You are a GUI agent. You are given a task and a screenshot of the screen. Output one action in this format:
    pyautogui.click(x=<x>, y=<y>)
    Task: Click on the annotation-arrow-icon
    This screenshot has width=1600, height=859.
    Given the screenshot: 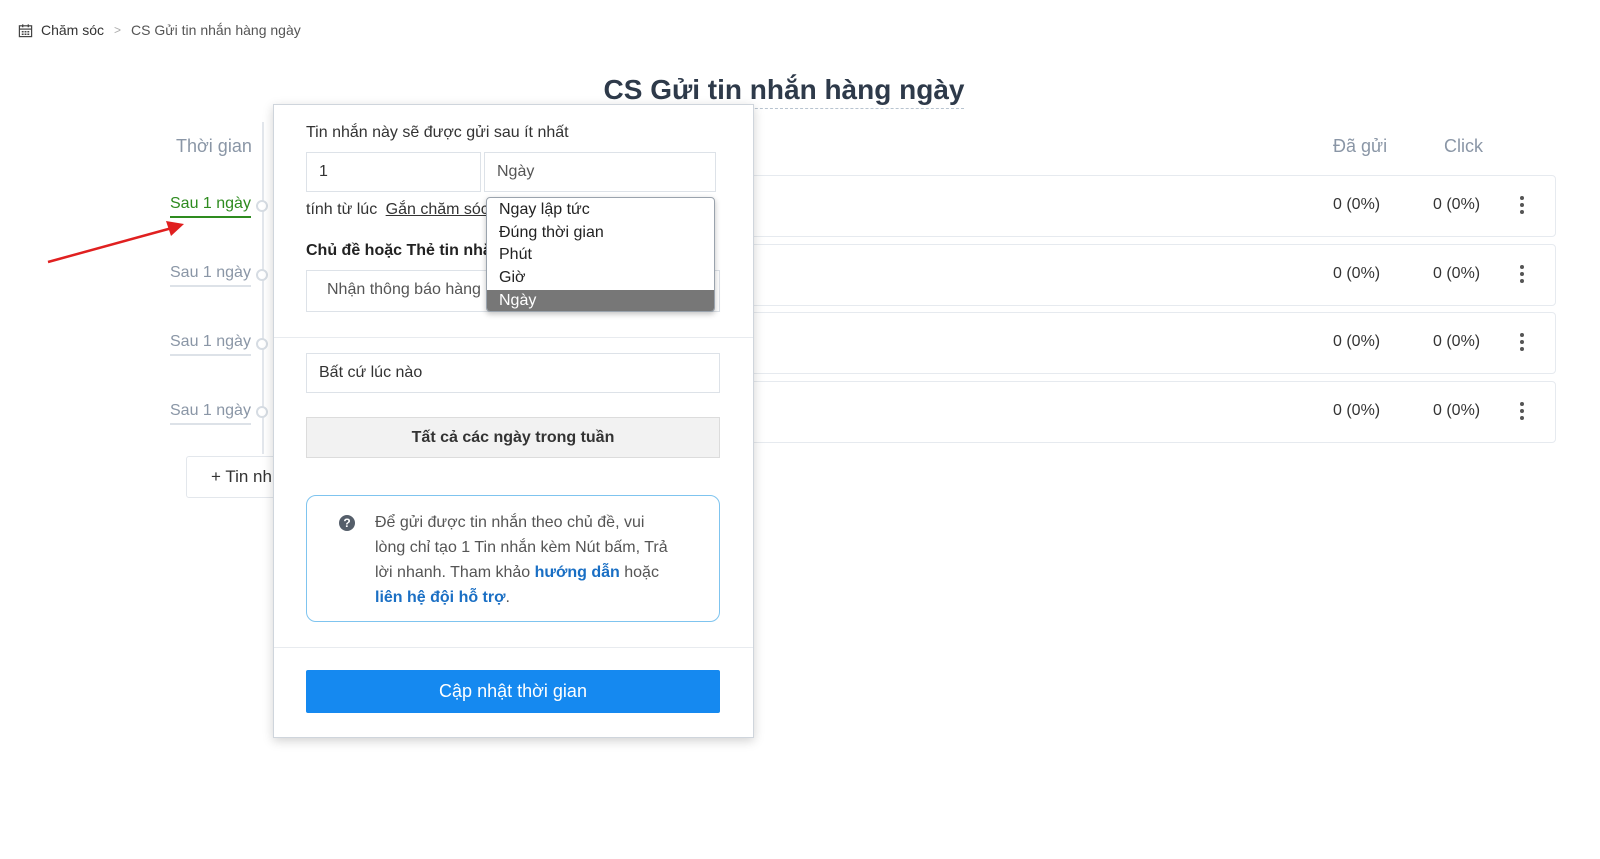 What is the action you would take?
    pyautogui.click(x=115, y=242)
    